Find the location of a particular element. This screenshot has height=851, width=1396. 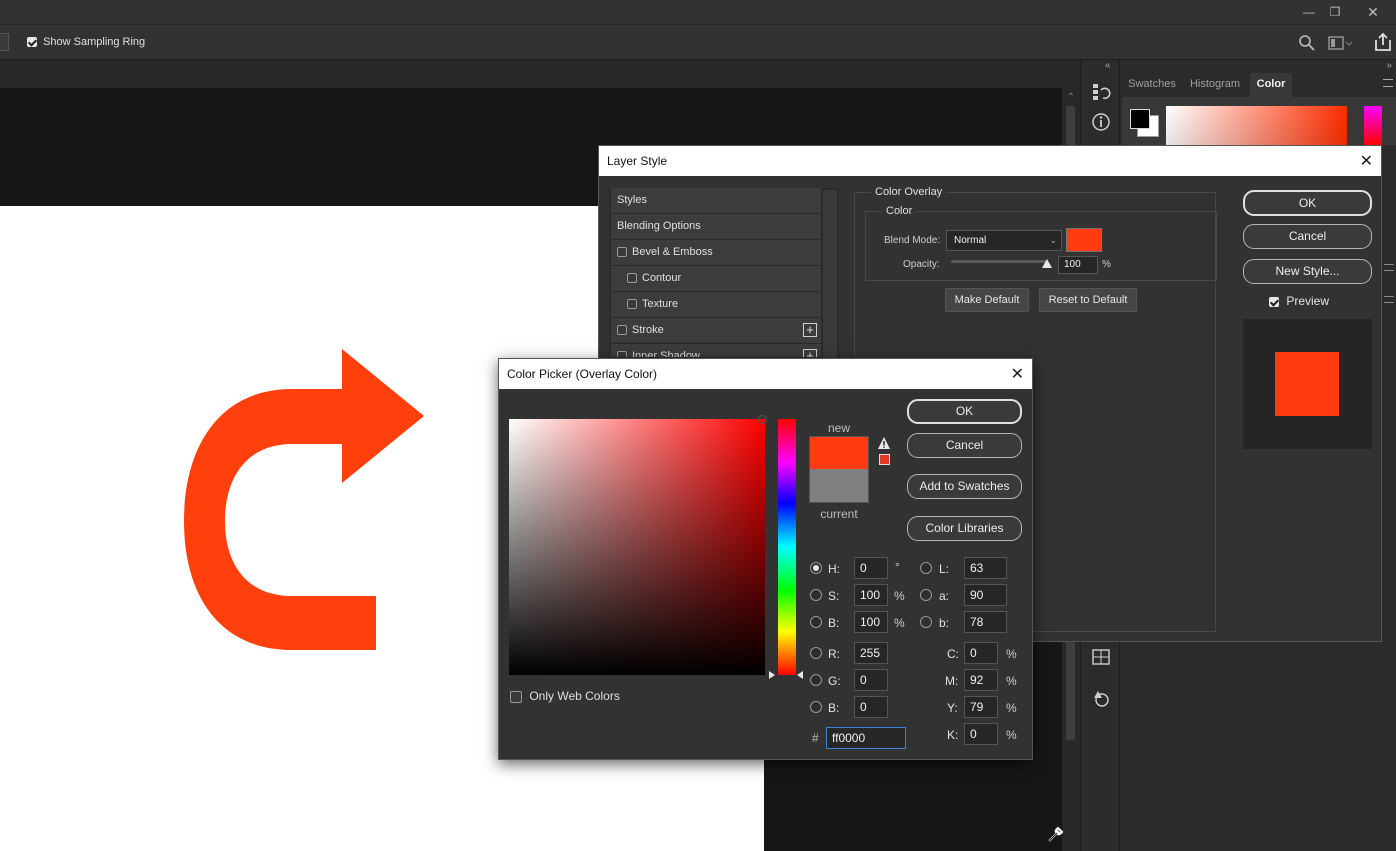

glyphs-icon is located at coordinates (1101, 657).